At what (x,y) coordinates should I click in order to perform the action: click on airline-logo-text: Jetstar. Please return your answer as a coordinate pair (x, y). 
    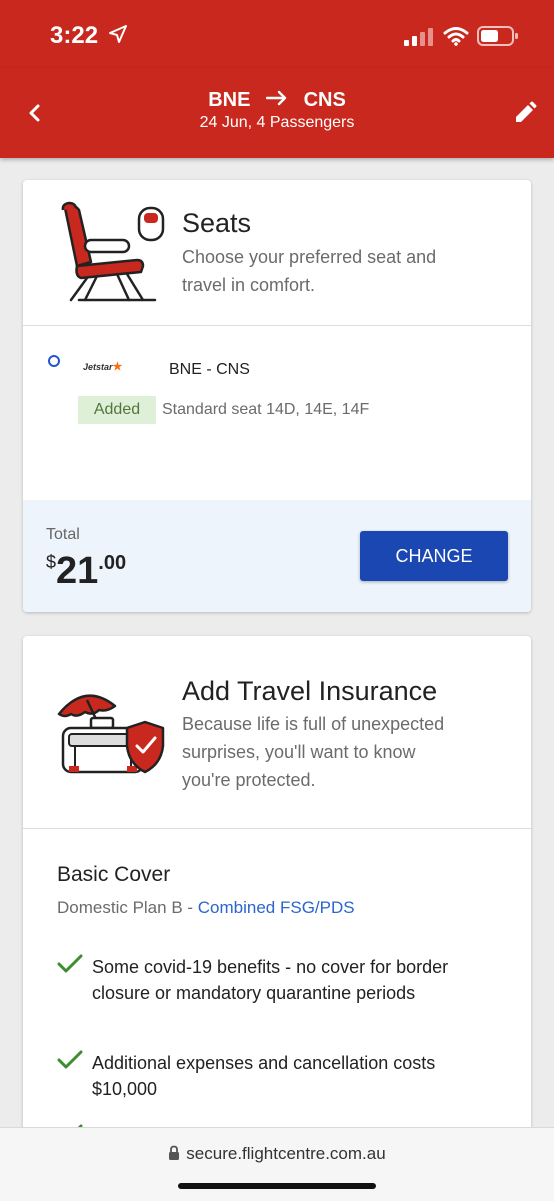
    Looking at the image, I should click on (98, 367).